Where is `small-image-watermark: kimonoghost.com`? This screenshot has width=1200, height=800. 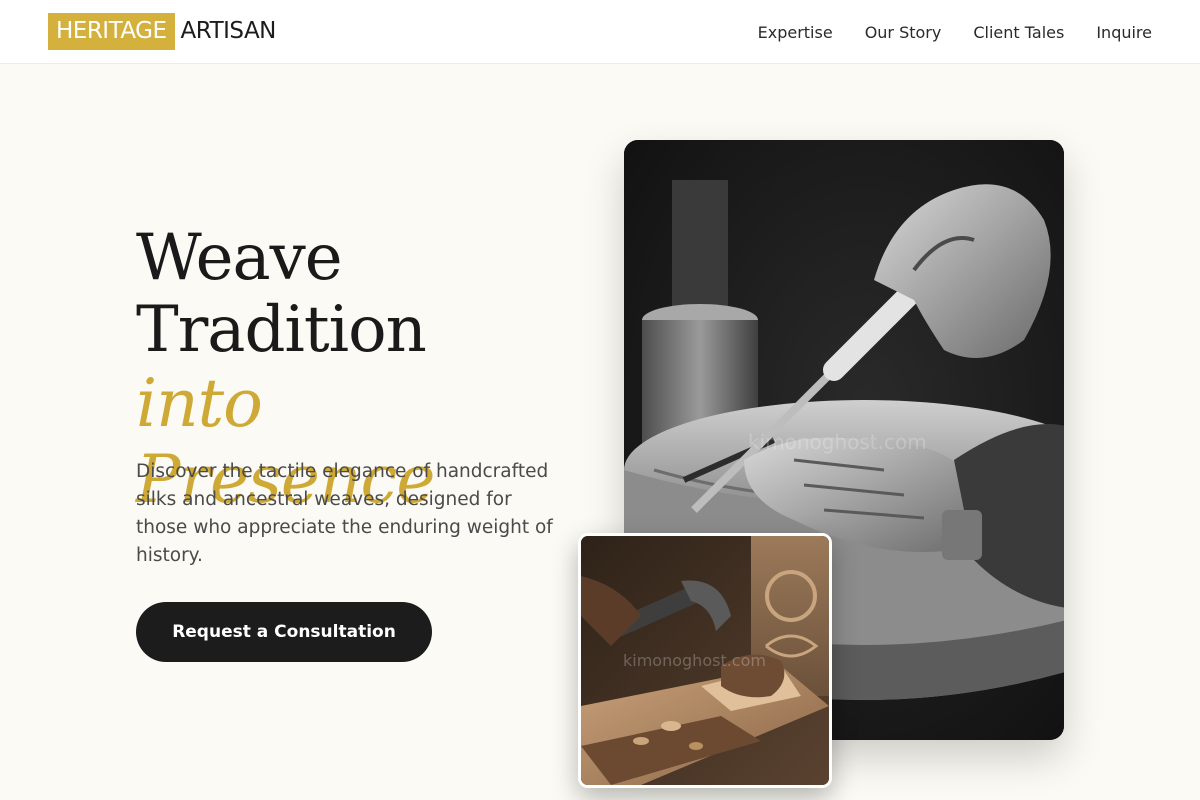 small-image-watermark: kimonoghost.com is located at coordinates (694, 660).